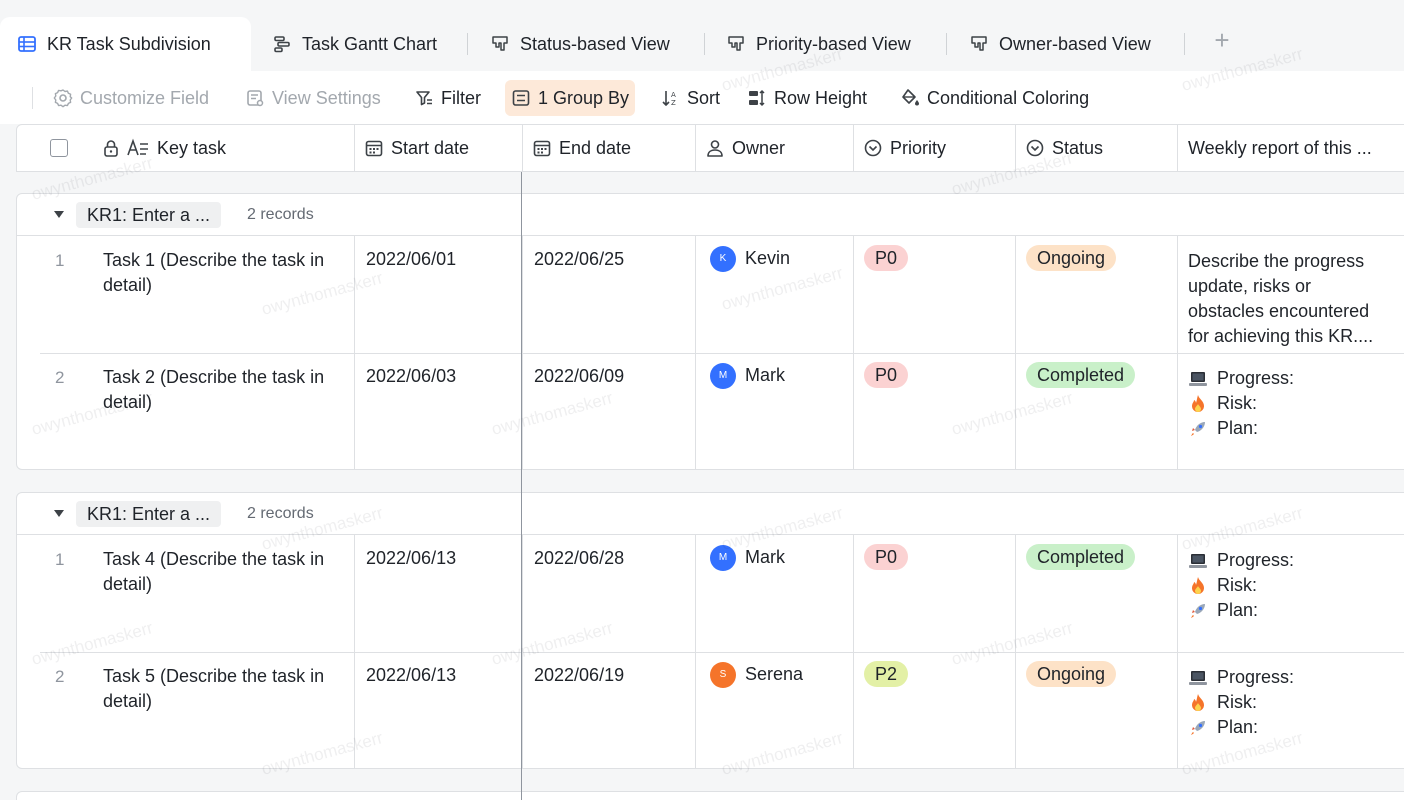 The image size is (1404, 800). Describe the element at coordinates (570, 98) in the screenshot. I see `group-by-button: 1 Group By` at that location.